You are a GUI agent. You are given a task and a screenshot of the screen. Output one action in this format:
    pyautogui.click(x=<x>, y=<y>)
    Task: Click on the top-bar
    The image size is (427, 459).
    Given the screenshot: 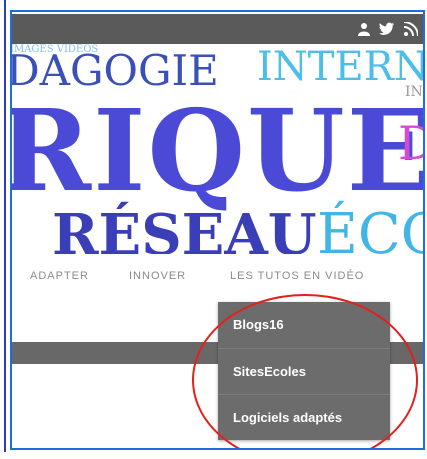 What is the action you would take?
    pyautogui.click(x=217, y=29)
    